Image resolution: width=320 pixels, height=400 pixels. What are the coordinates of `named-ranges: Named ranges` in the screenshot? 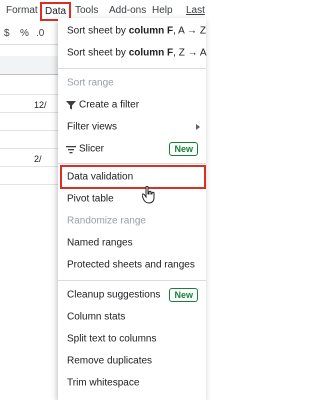 It's located at (132, 243).